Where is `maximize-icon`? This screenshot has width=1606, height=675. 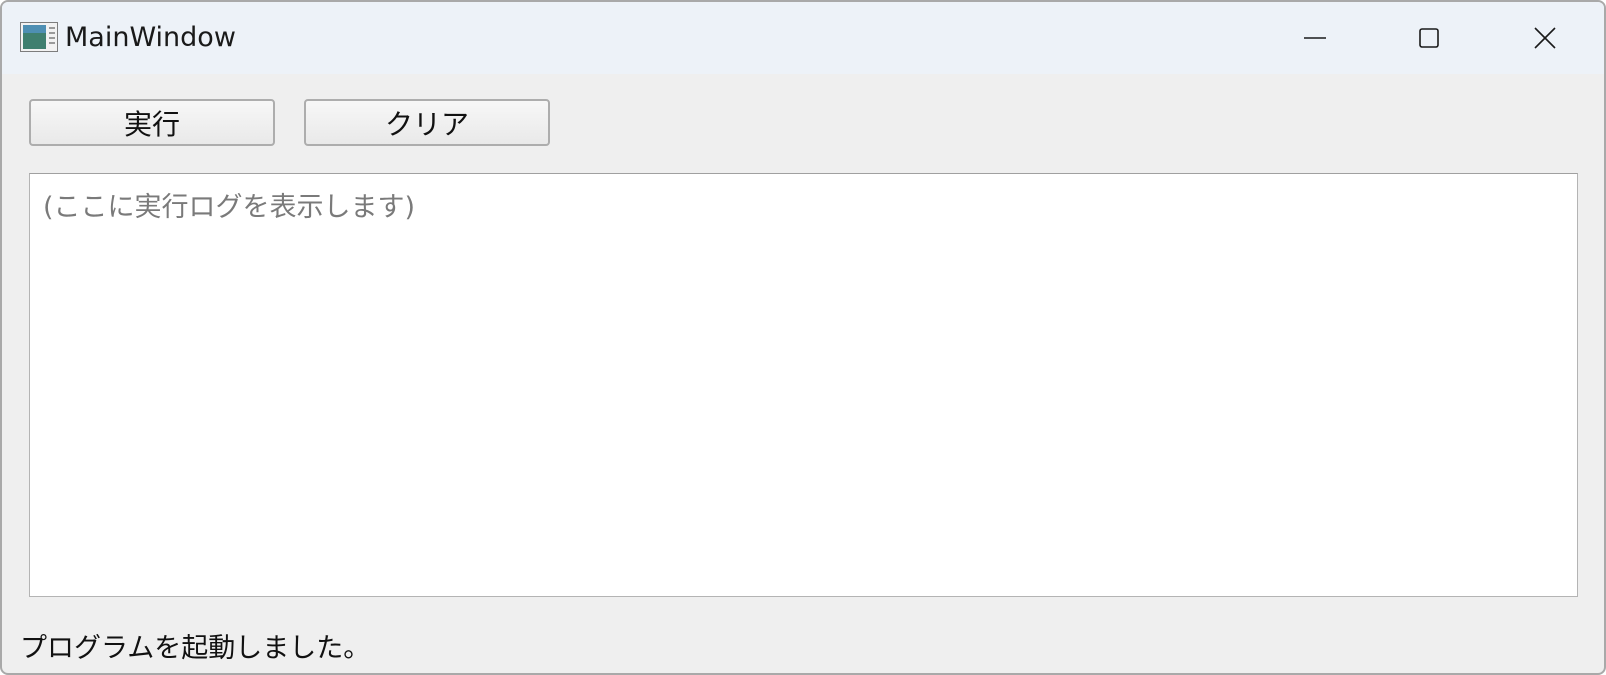
maximize-icon is located at coordinates (1429, 38).